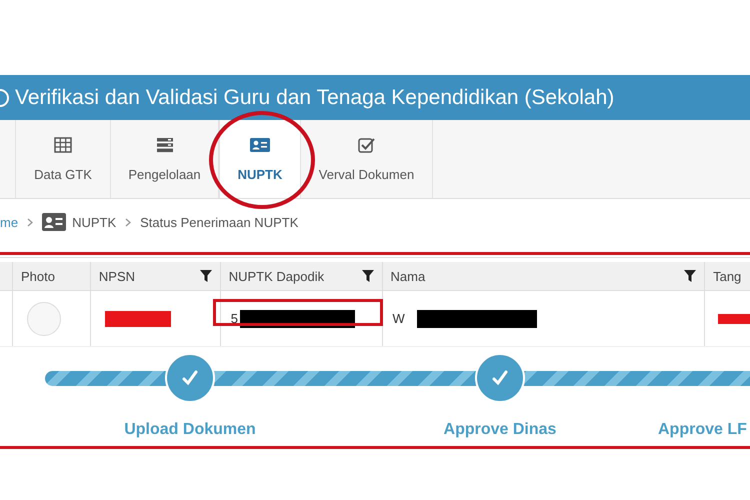 This screenshot has width=750, height=500. What do you see at coordinates (155, 276) in the screenshot?
I see `column-header: NPSN` at bounding box center [155, 276].